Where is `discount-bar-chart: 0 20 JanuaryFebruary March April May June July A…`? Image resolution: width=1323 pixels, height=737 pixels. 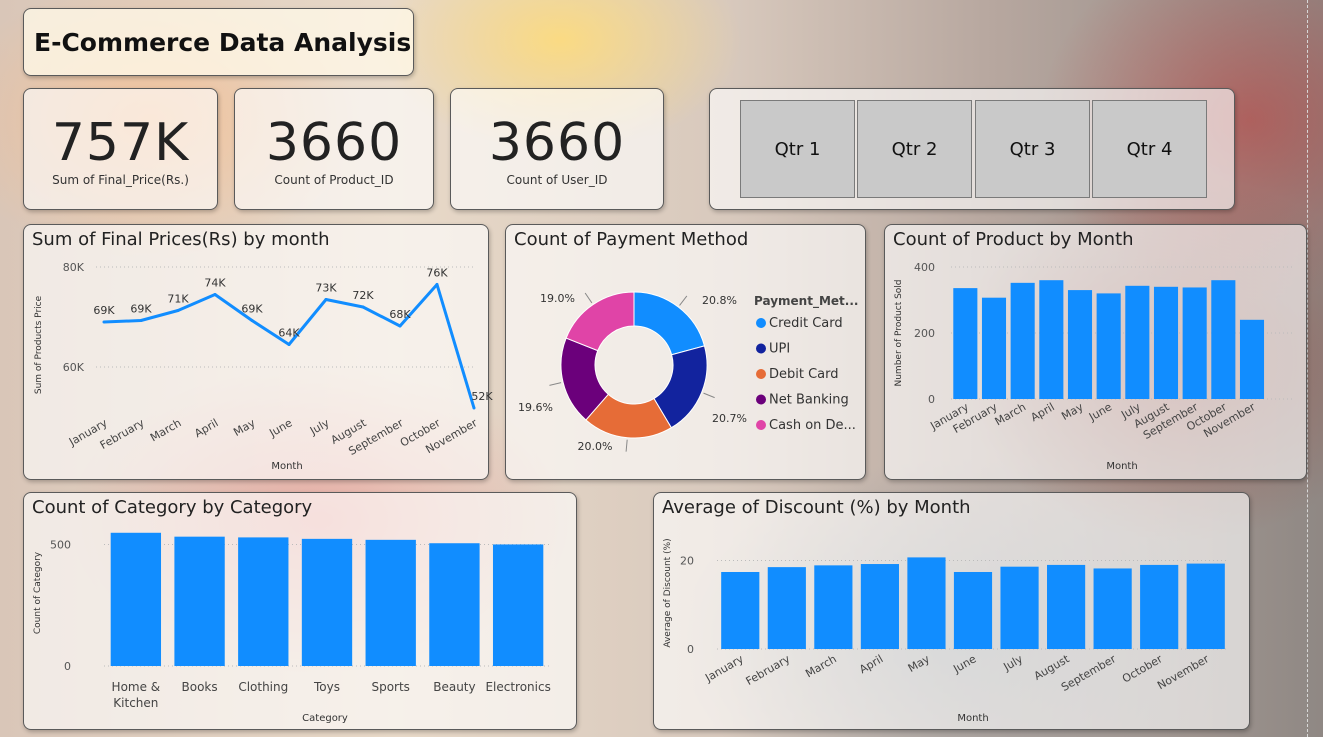 discount-bar-chart: 0 20 JanuaryFebruary March April May June July A… is located at coordinates (946, 631).